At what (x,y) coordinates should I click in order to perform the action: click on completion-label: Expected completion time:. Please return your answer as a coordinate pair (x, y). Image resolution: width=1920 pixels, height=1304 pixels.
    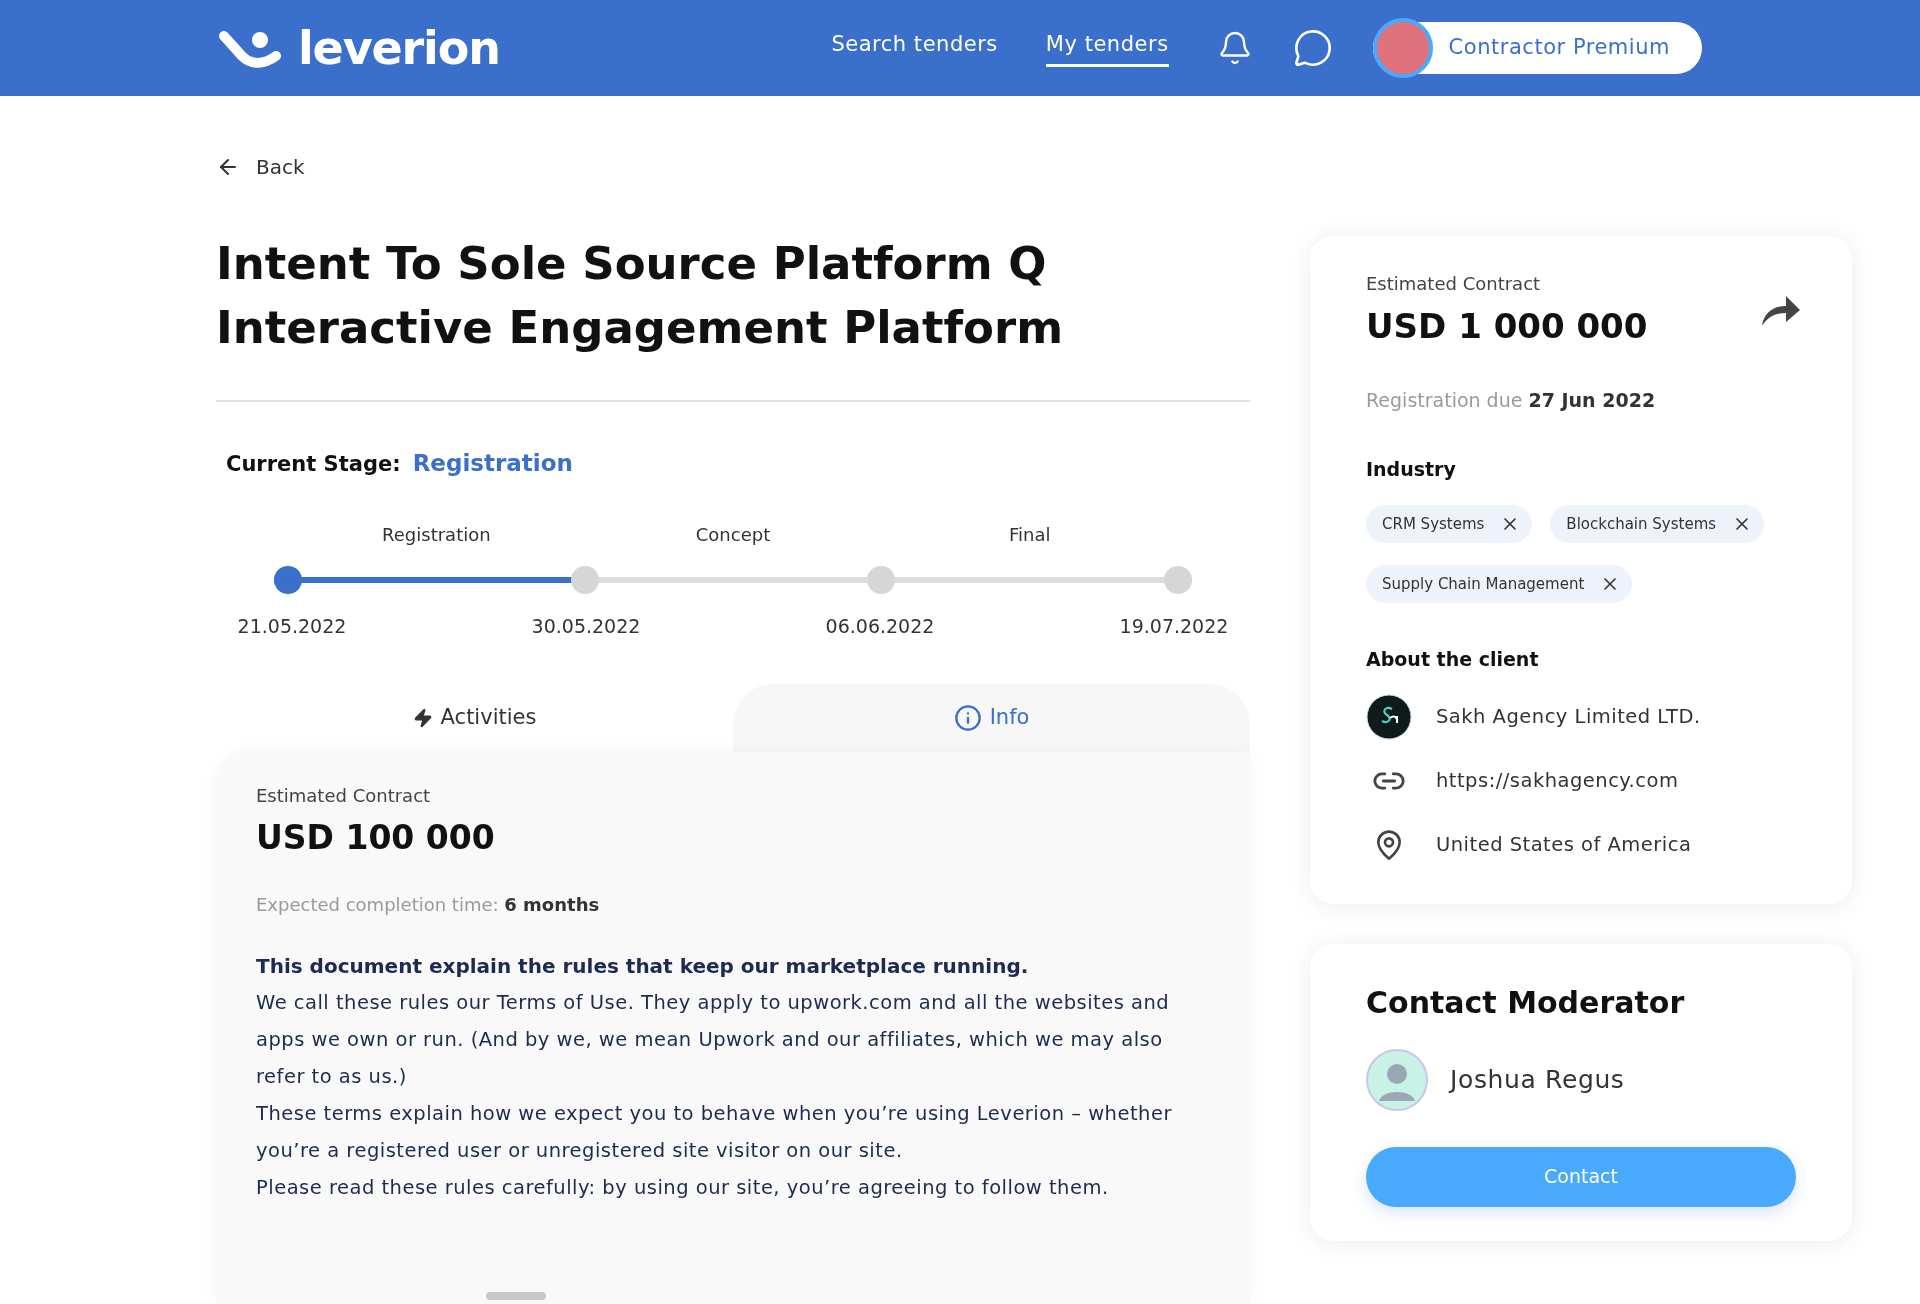
    Looking at the image, I should click on (378, 904).